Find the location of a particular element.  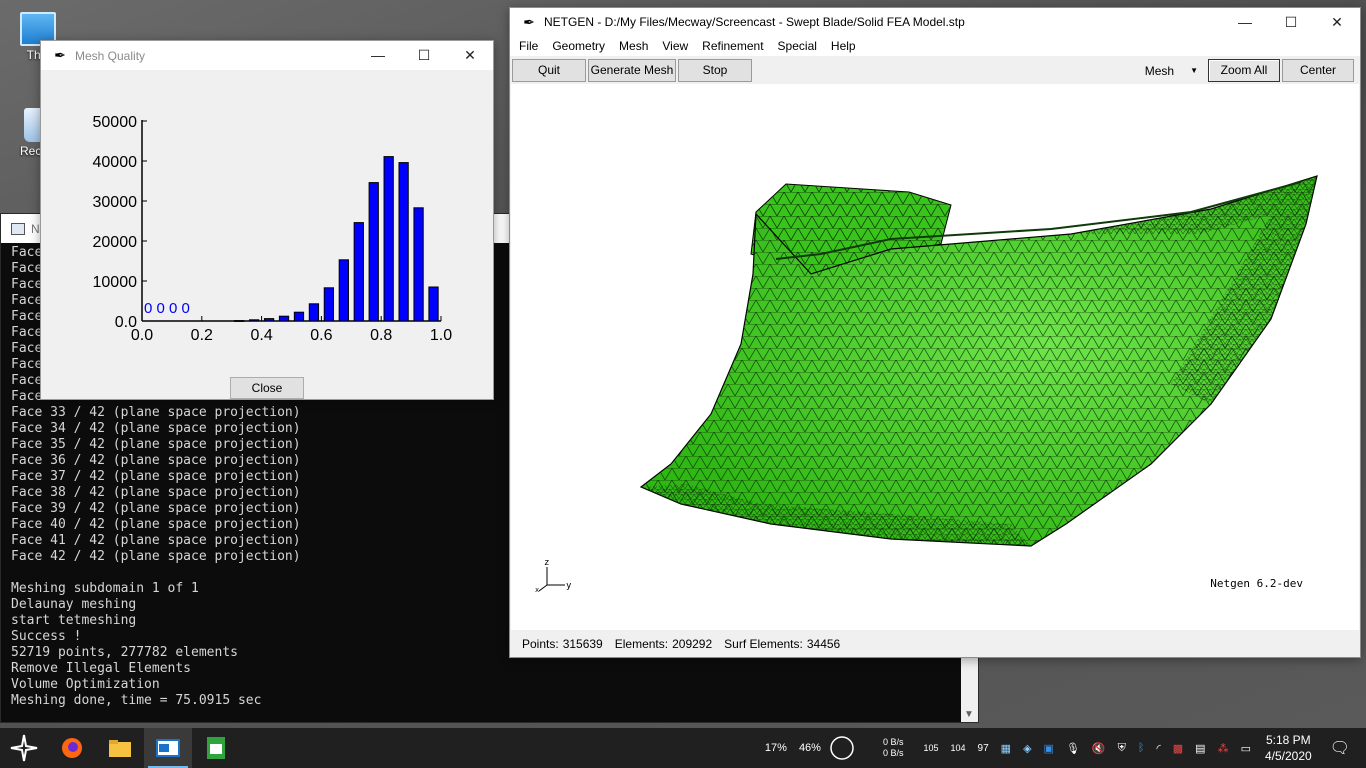

view-select: Mesh ▼ is located at coordinates (1171, 71).